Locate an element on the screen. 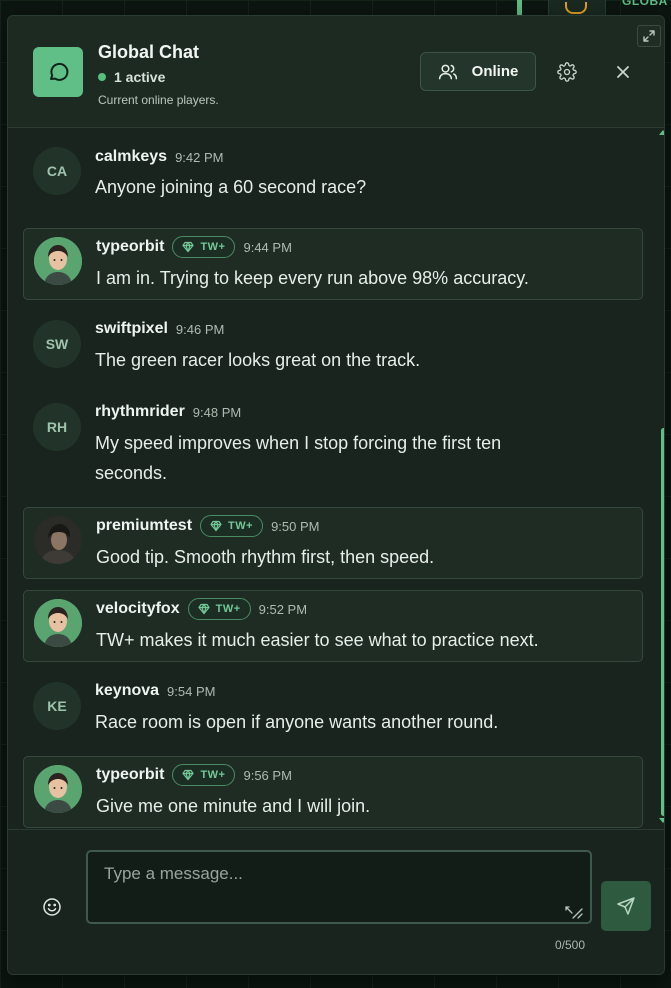 The height and width of the screenshot is (988, 671). background-accent-bar is located at coordinates (519, 8).